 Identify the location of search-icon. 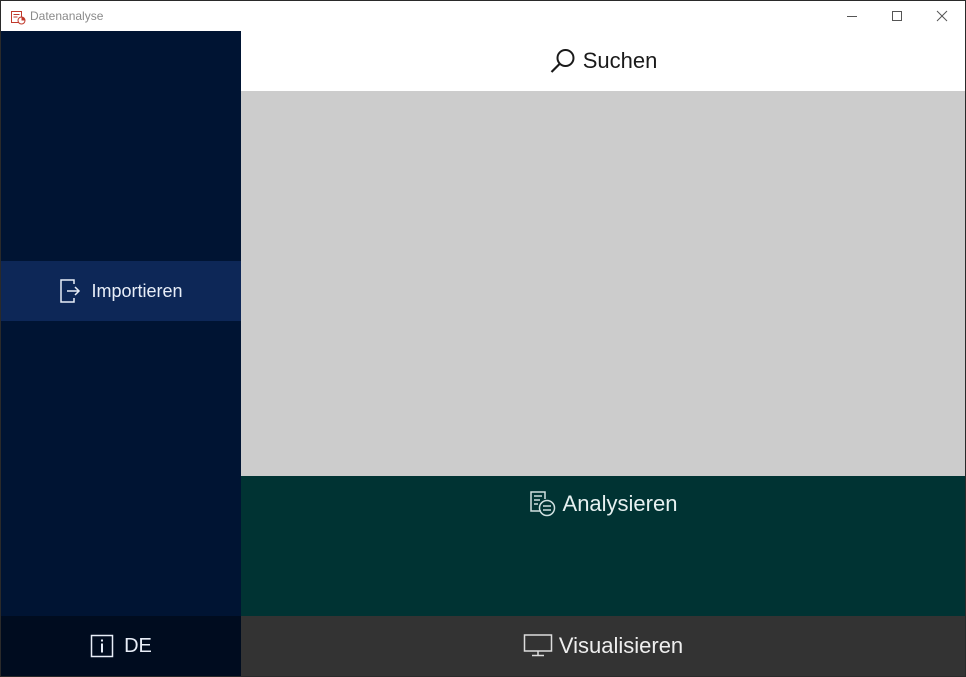
(562, 61).